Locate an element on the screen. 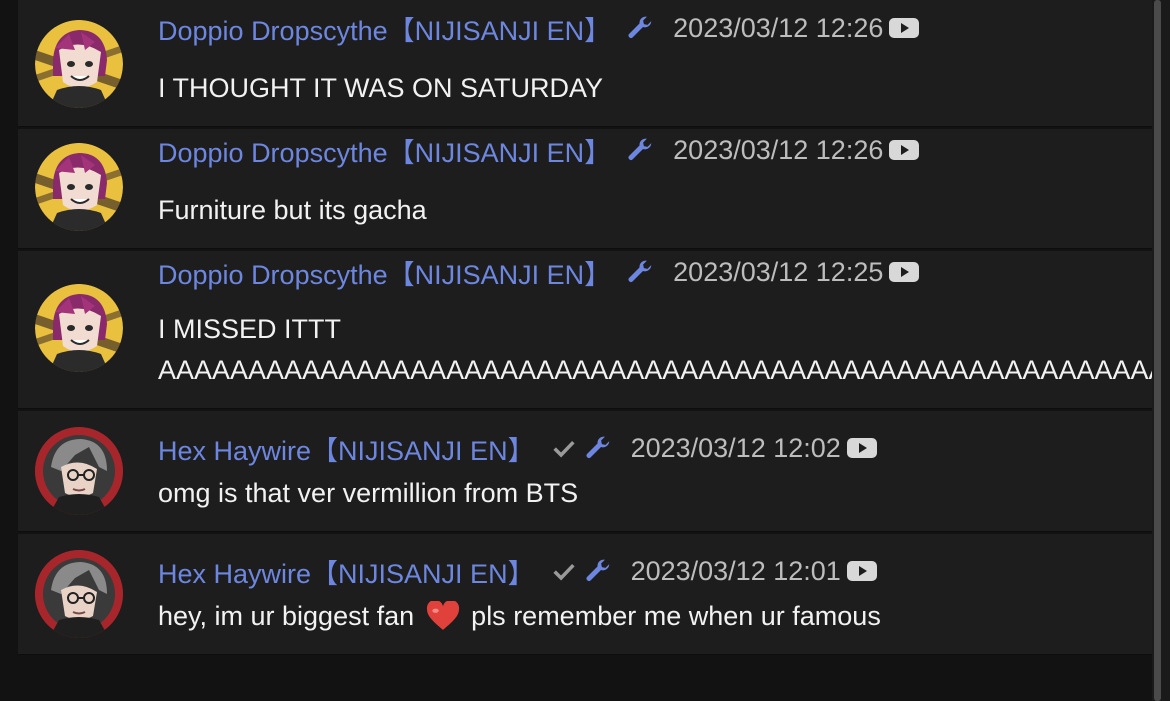 The width and height of the screenshot is (1170, 701). message-text: I MISSED ITTT is located at coordinates (250, 329).